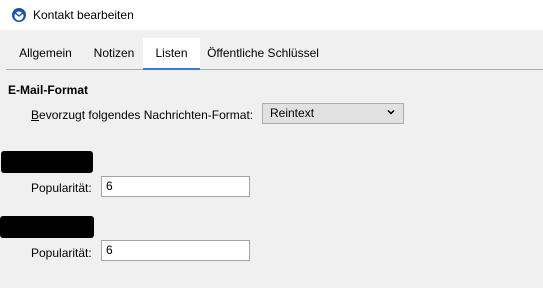 This screenshot has width=543, height=288. Describe the element at coordinates (83, 15) in the screenshot. I see `window-title: Kontakt bearbeiten` at that location.